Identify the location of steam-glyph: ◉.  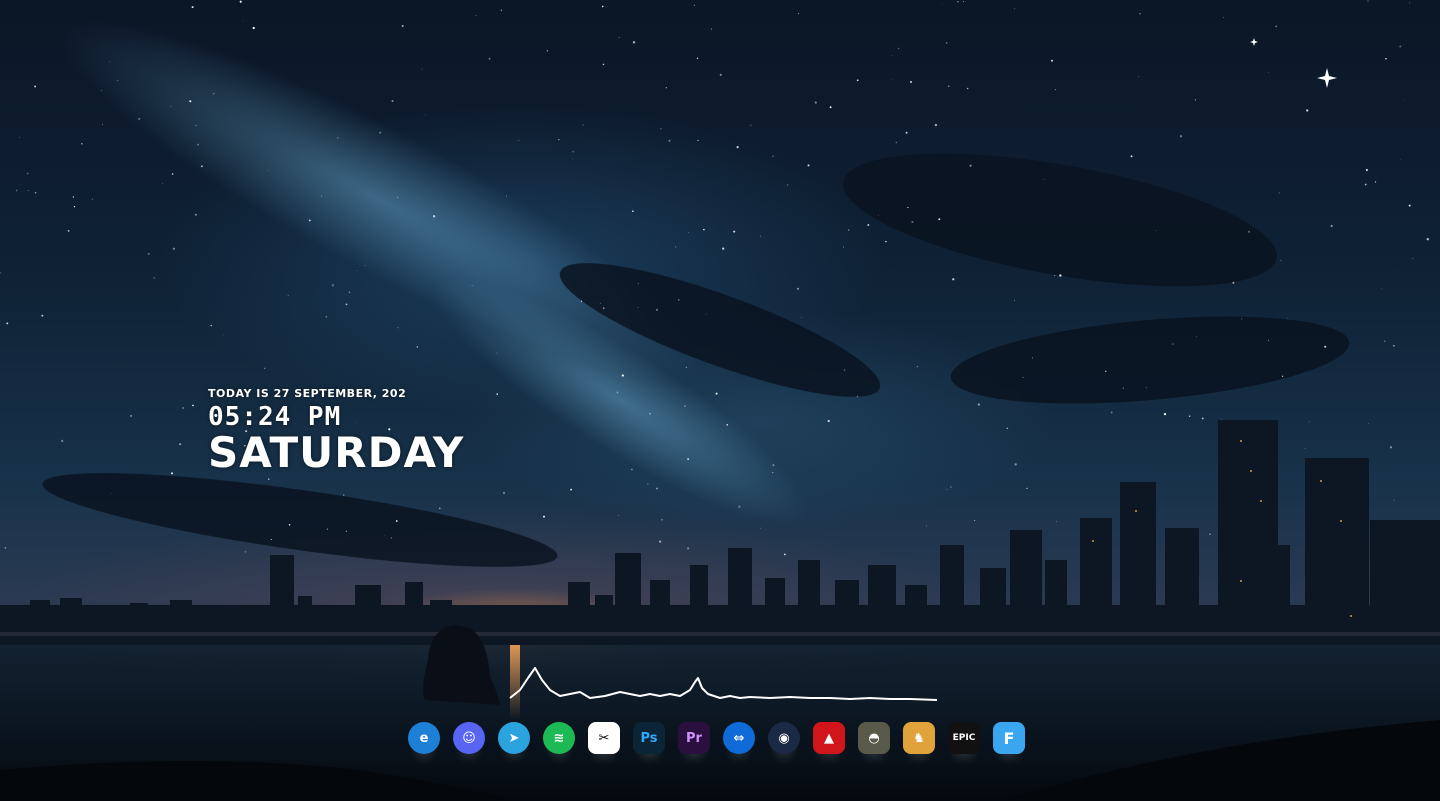
(784, 738).